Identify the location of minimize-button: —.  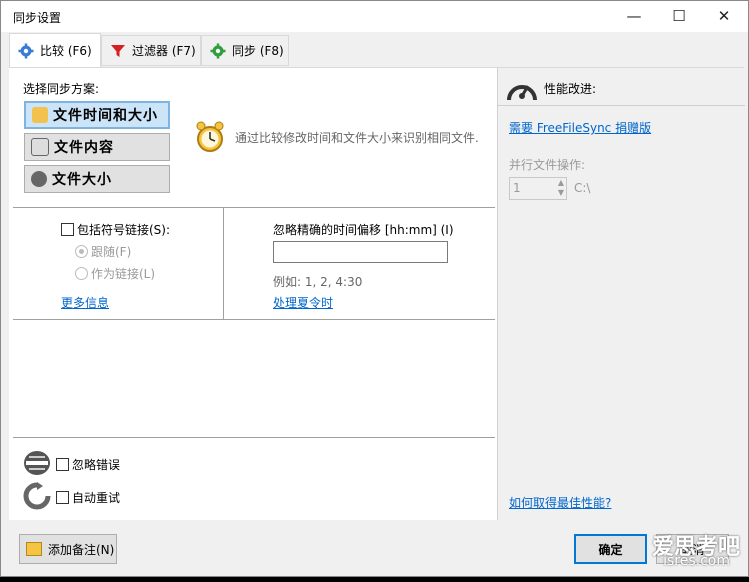
(634, 16).